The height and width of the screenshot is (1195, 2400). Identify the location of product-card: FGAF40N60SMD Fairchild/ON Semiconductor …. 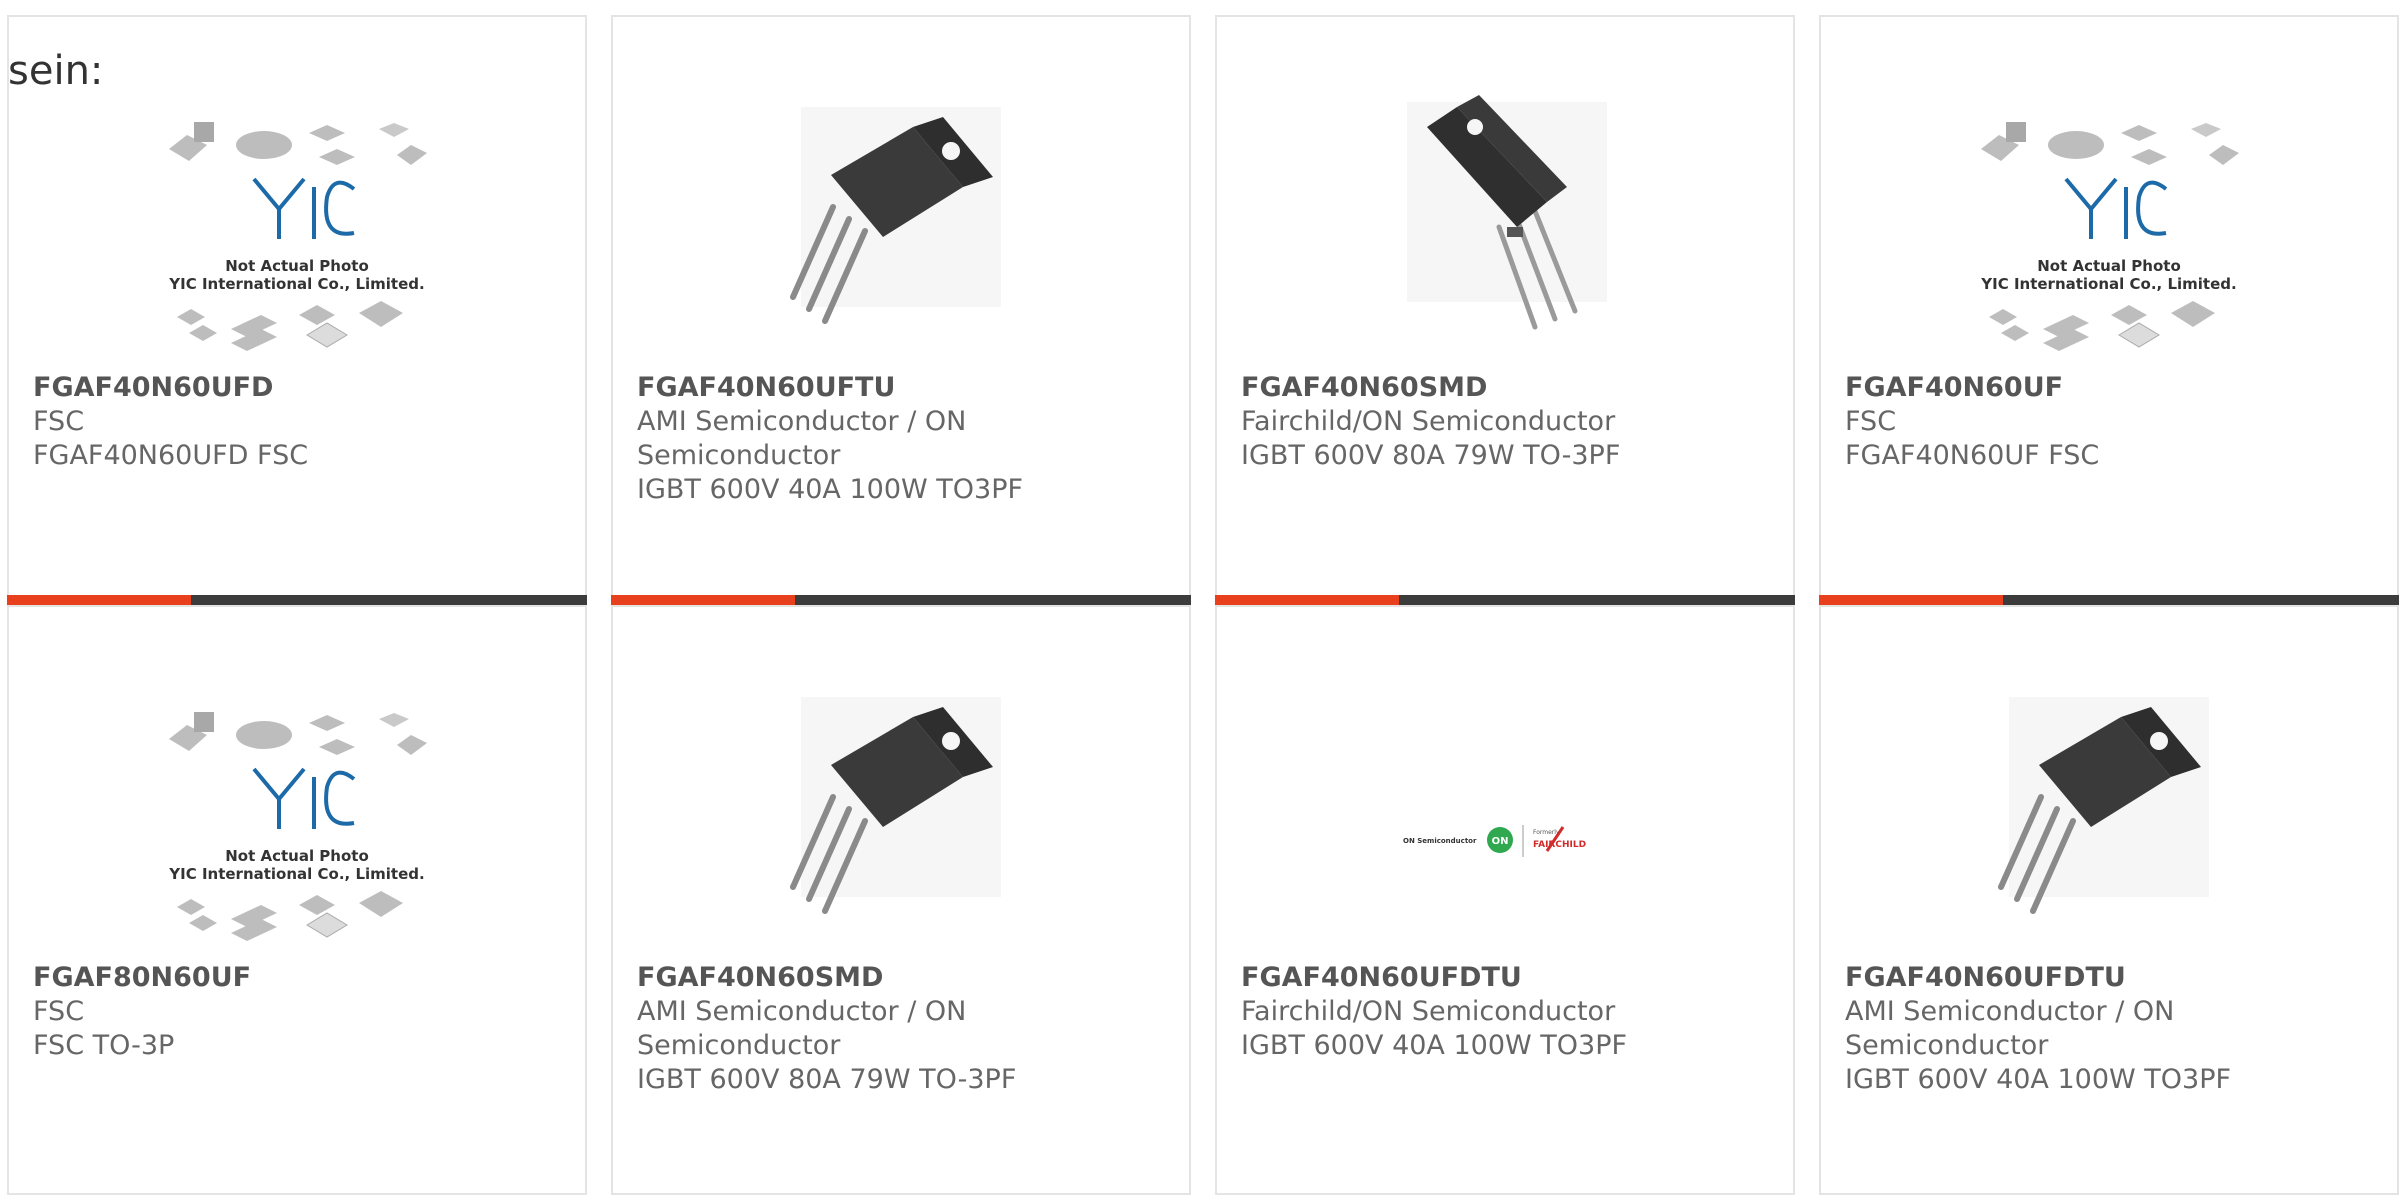
(1505, 310).